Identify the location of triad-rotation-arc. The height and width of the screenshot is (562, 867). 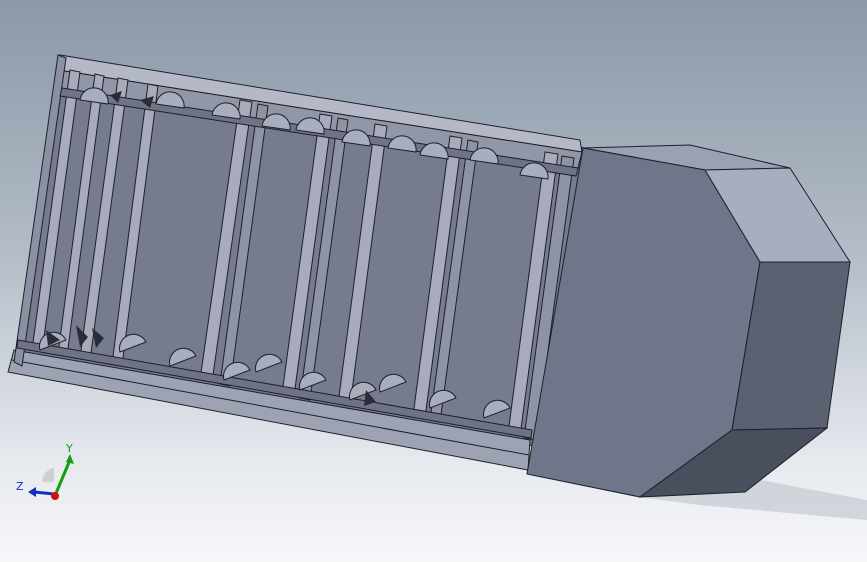
(47, 475).